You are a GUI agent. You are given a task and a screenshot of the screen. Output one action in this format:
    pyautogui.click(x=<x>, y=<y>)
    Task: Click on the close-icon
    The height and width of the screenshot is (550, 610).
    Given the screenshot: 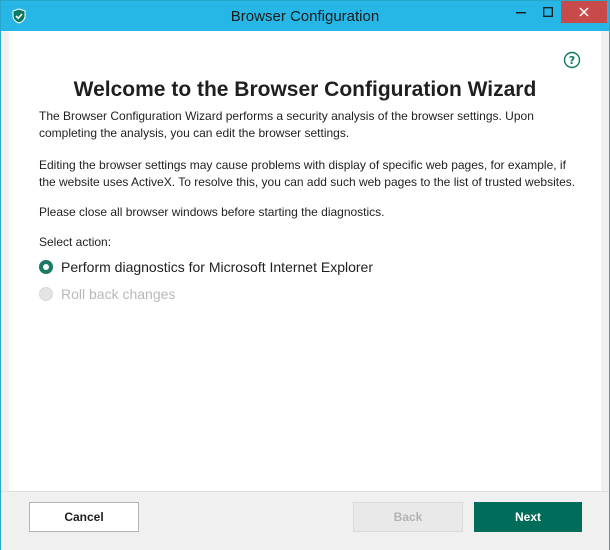 What is the action you would take?
    pyautogui.click(x=584, y=12)
    